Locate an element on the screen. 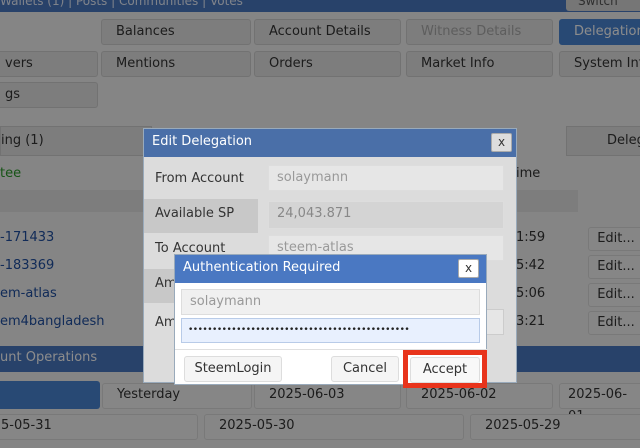  authentication-title: Authentication Required is located at coordinates (262, 267).